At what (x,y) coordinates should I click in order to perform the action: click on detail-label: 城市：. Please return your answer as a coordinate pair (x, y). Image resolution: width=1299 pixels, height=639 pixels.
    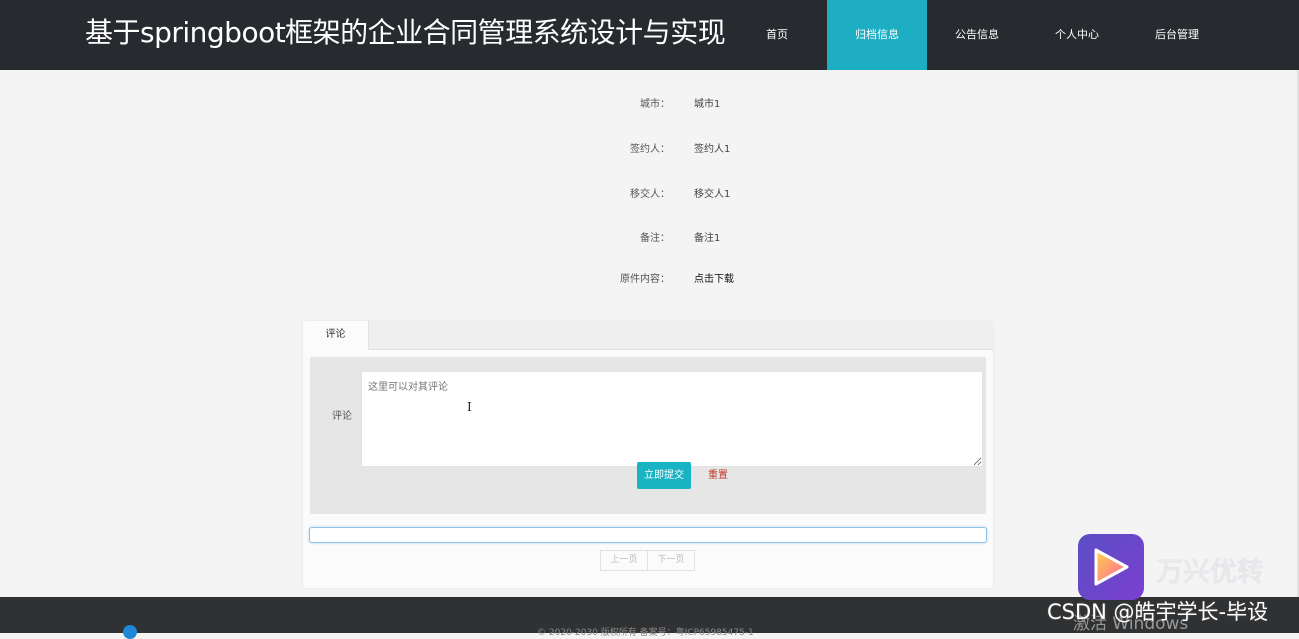
    Looking at the image, I should click on (655, 104).